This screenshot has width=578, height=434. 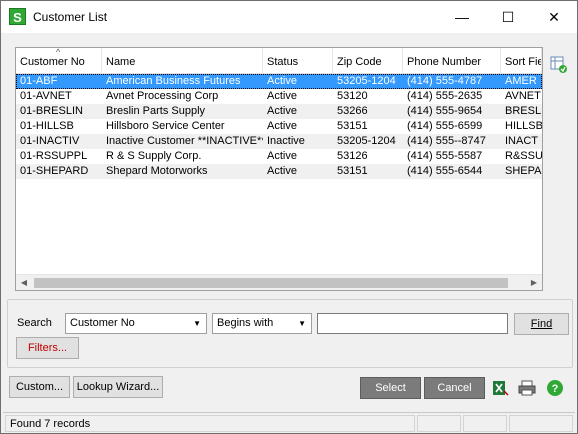 What do you see at coordinates (352, 156) in the screenshot?
I see `cell-zip: 53126` at bounding box center [352, 156].